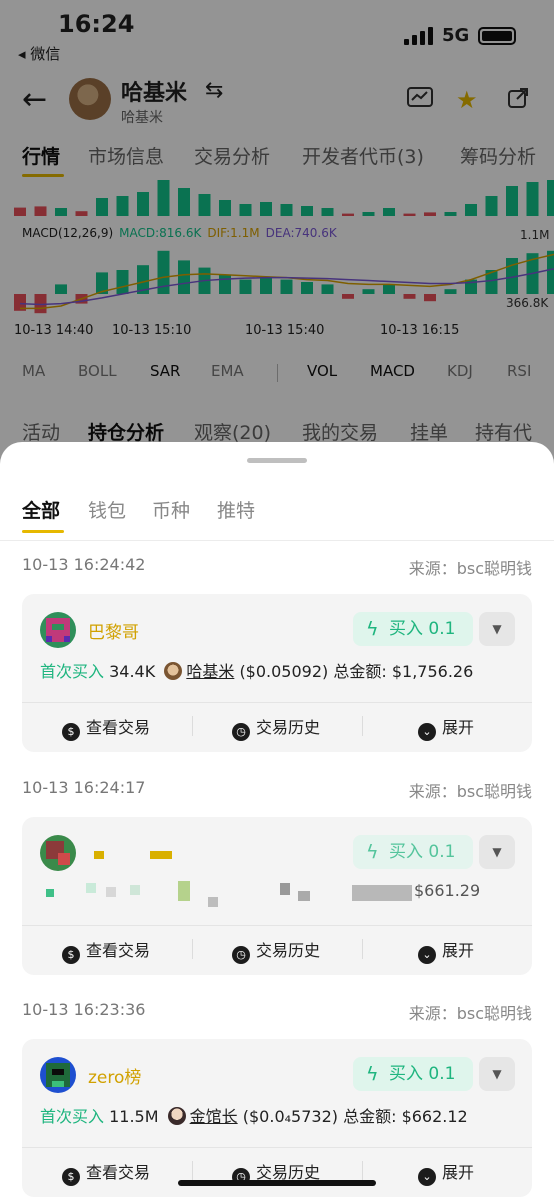 This screenshot has width=554, height=1199. What do you see at coordinates (132, 671) in the screenshot?
I see `buy-amount: 34.4K` at bounding box center [132, 671].